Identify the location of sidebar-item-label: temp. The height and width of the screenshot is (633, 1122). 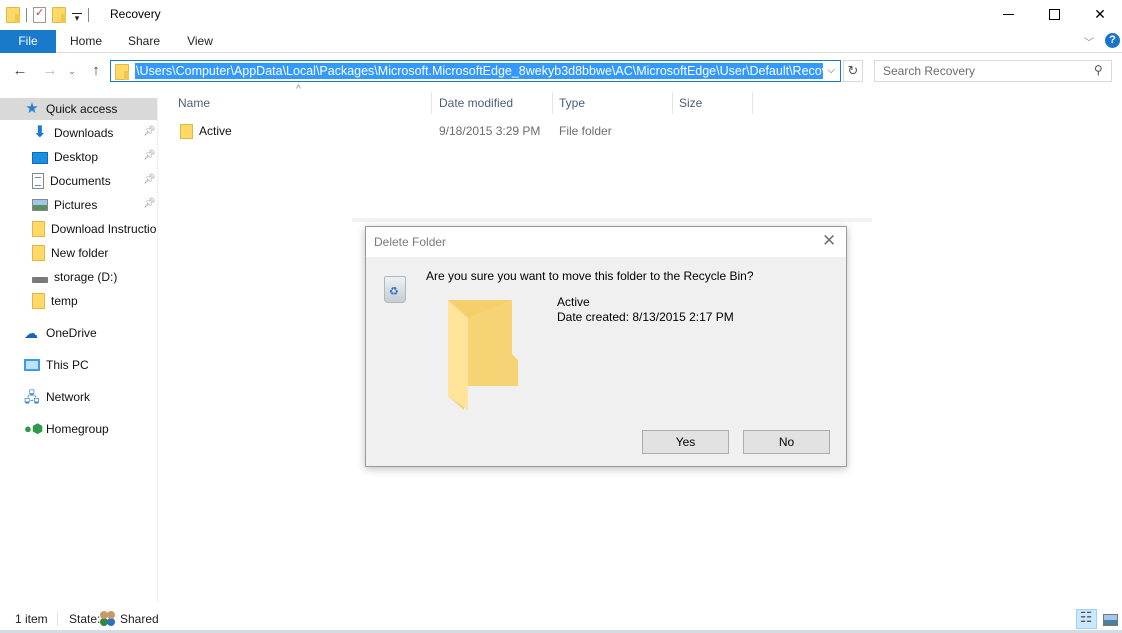
(64, 301).